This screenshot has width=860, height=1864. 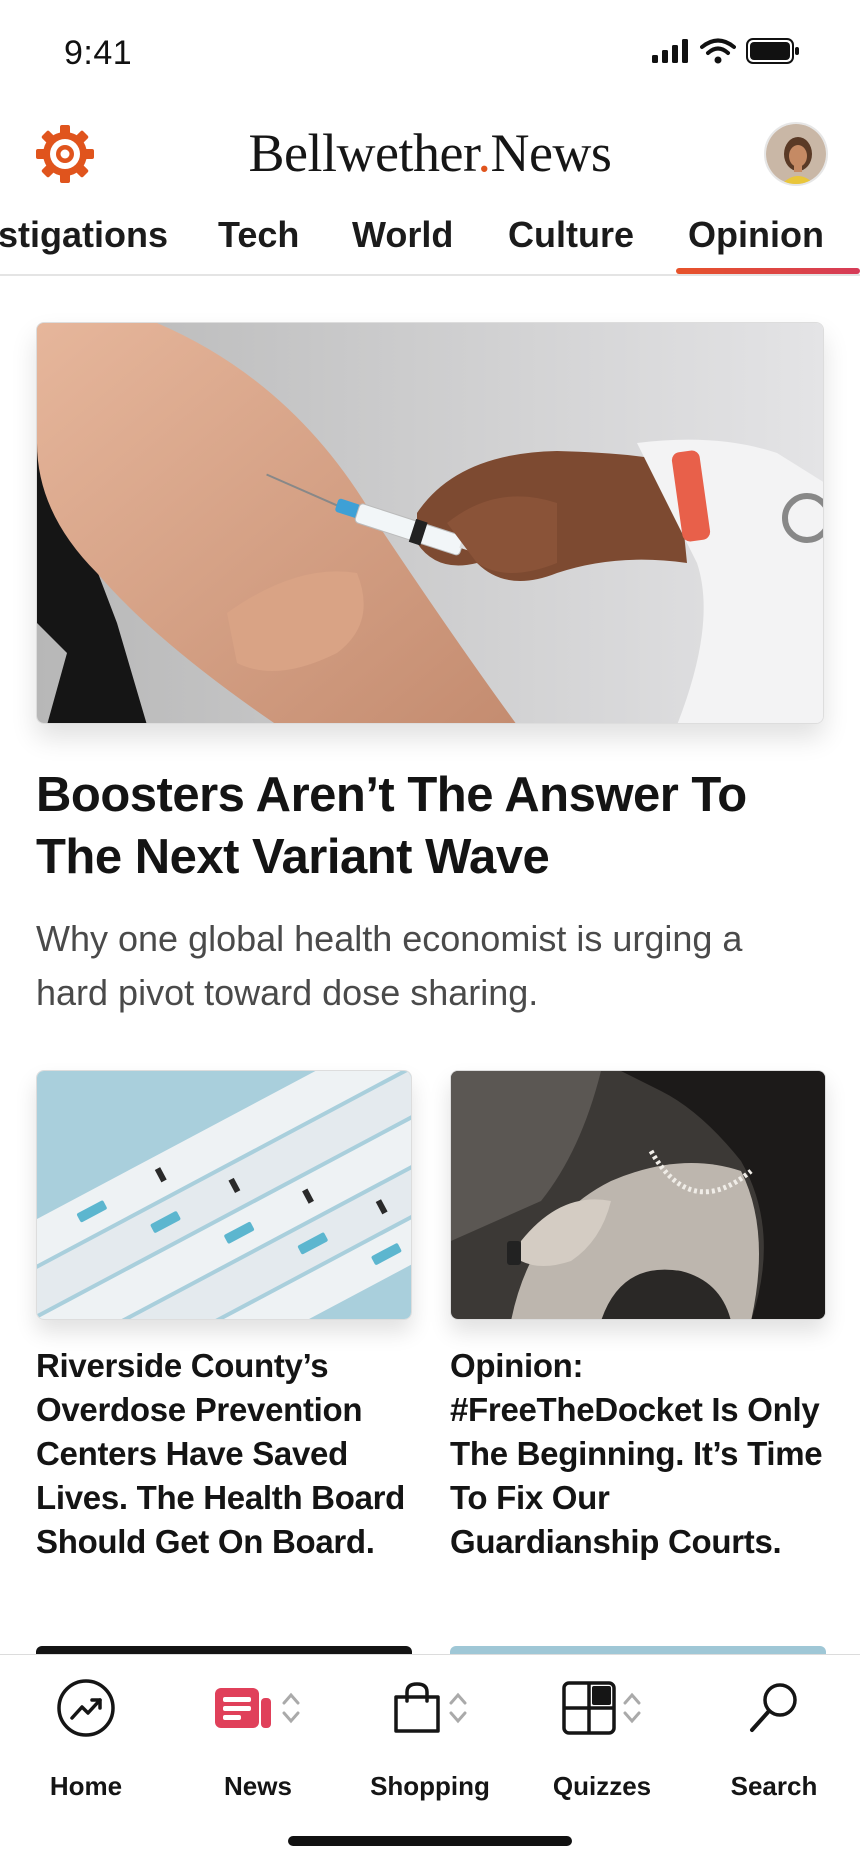 What do you see at coordinates (774, 1743) in the screenshot?
I see `tabbar-item-search: Search` at bounding box center [774, 1743].